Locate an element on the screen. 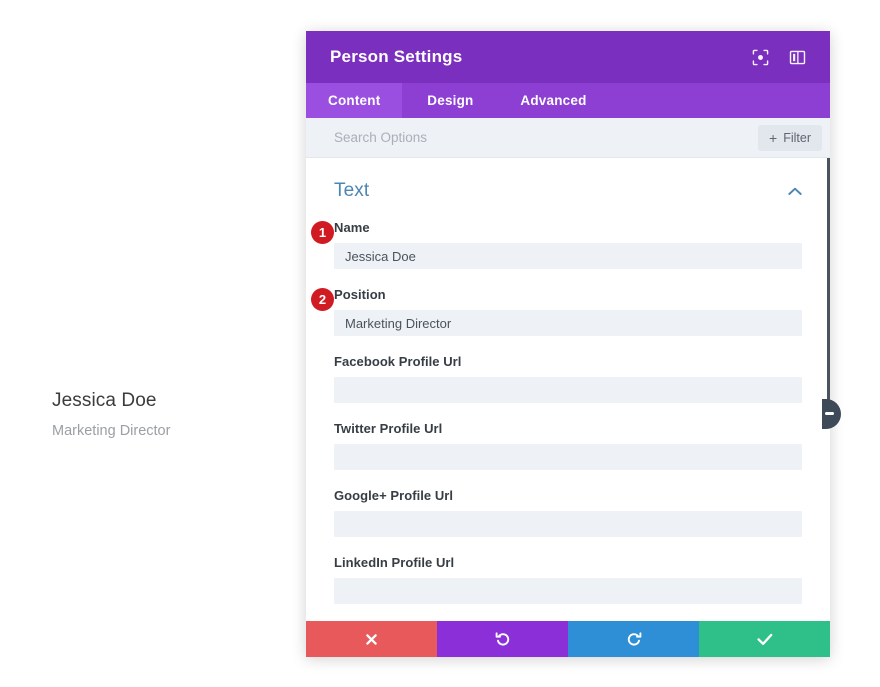 The width and height of the screenshot is (880, 687). tab-advanced: Advanced is located at coordinates (553, 100).